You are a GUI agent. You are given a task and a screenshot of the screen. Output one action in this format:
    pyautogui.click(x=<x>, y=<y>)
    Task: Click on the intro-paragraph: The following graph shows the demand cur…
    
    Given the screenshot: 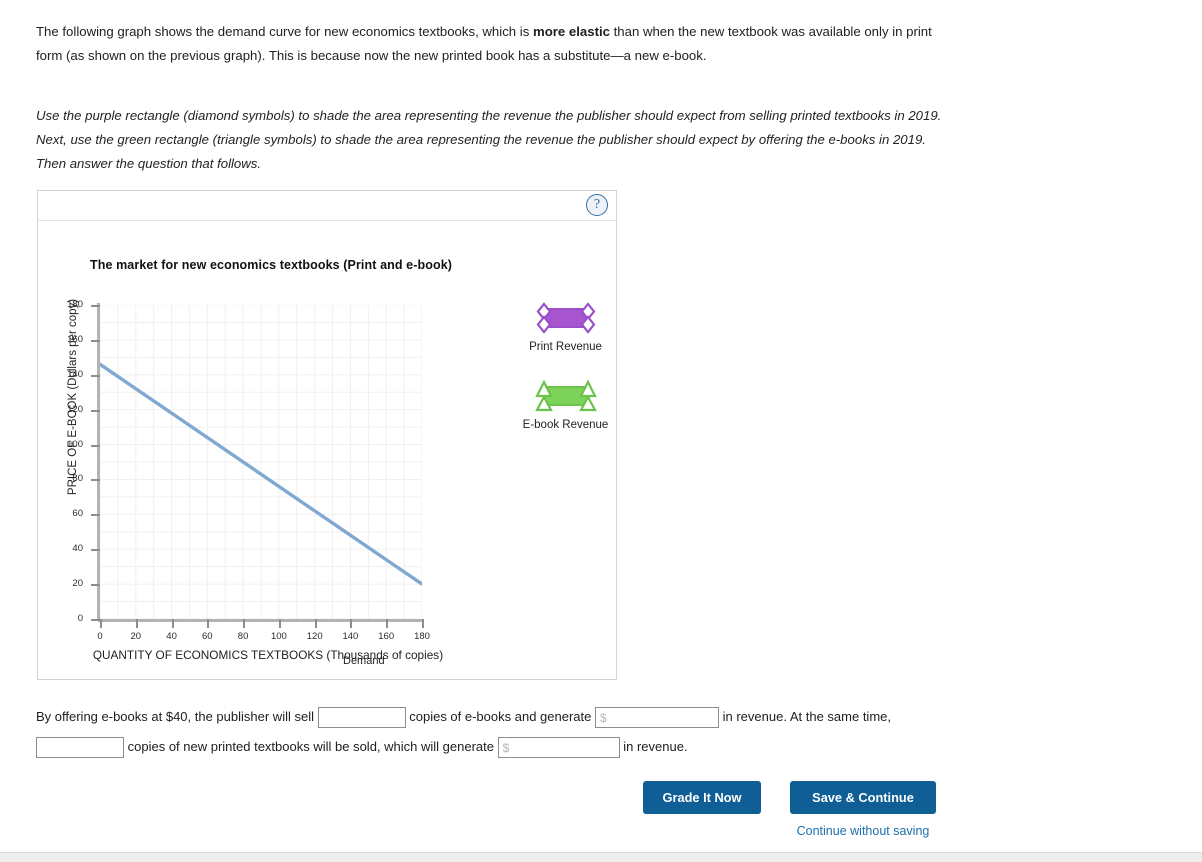 What is the action you would take?
    pyautogui.click(x=492, y=44)
    